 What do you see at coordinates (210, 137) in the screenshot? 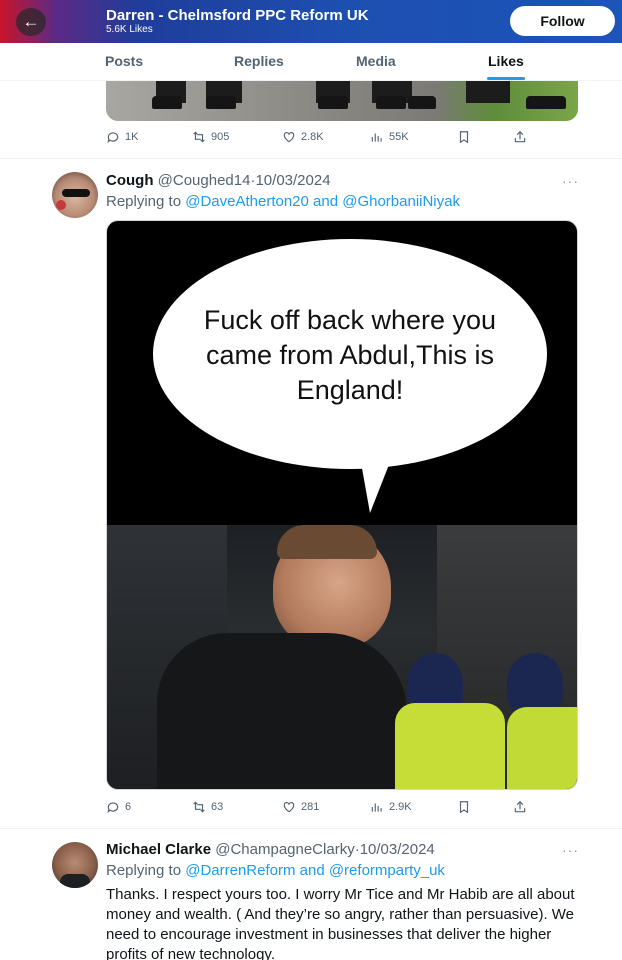
I see `repost-button: 905` at bounding box center [210, 137].